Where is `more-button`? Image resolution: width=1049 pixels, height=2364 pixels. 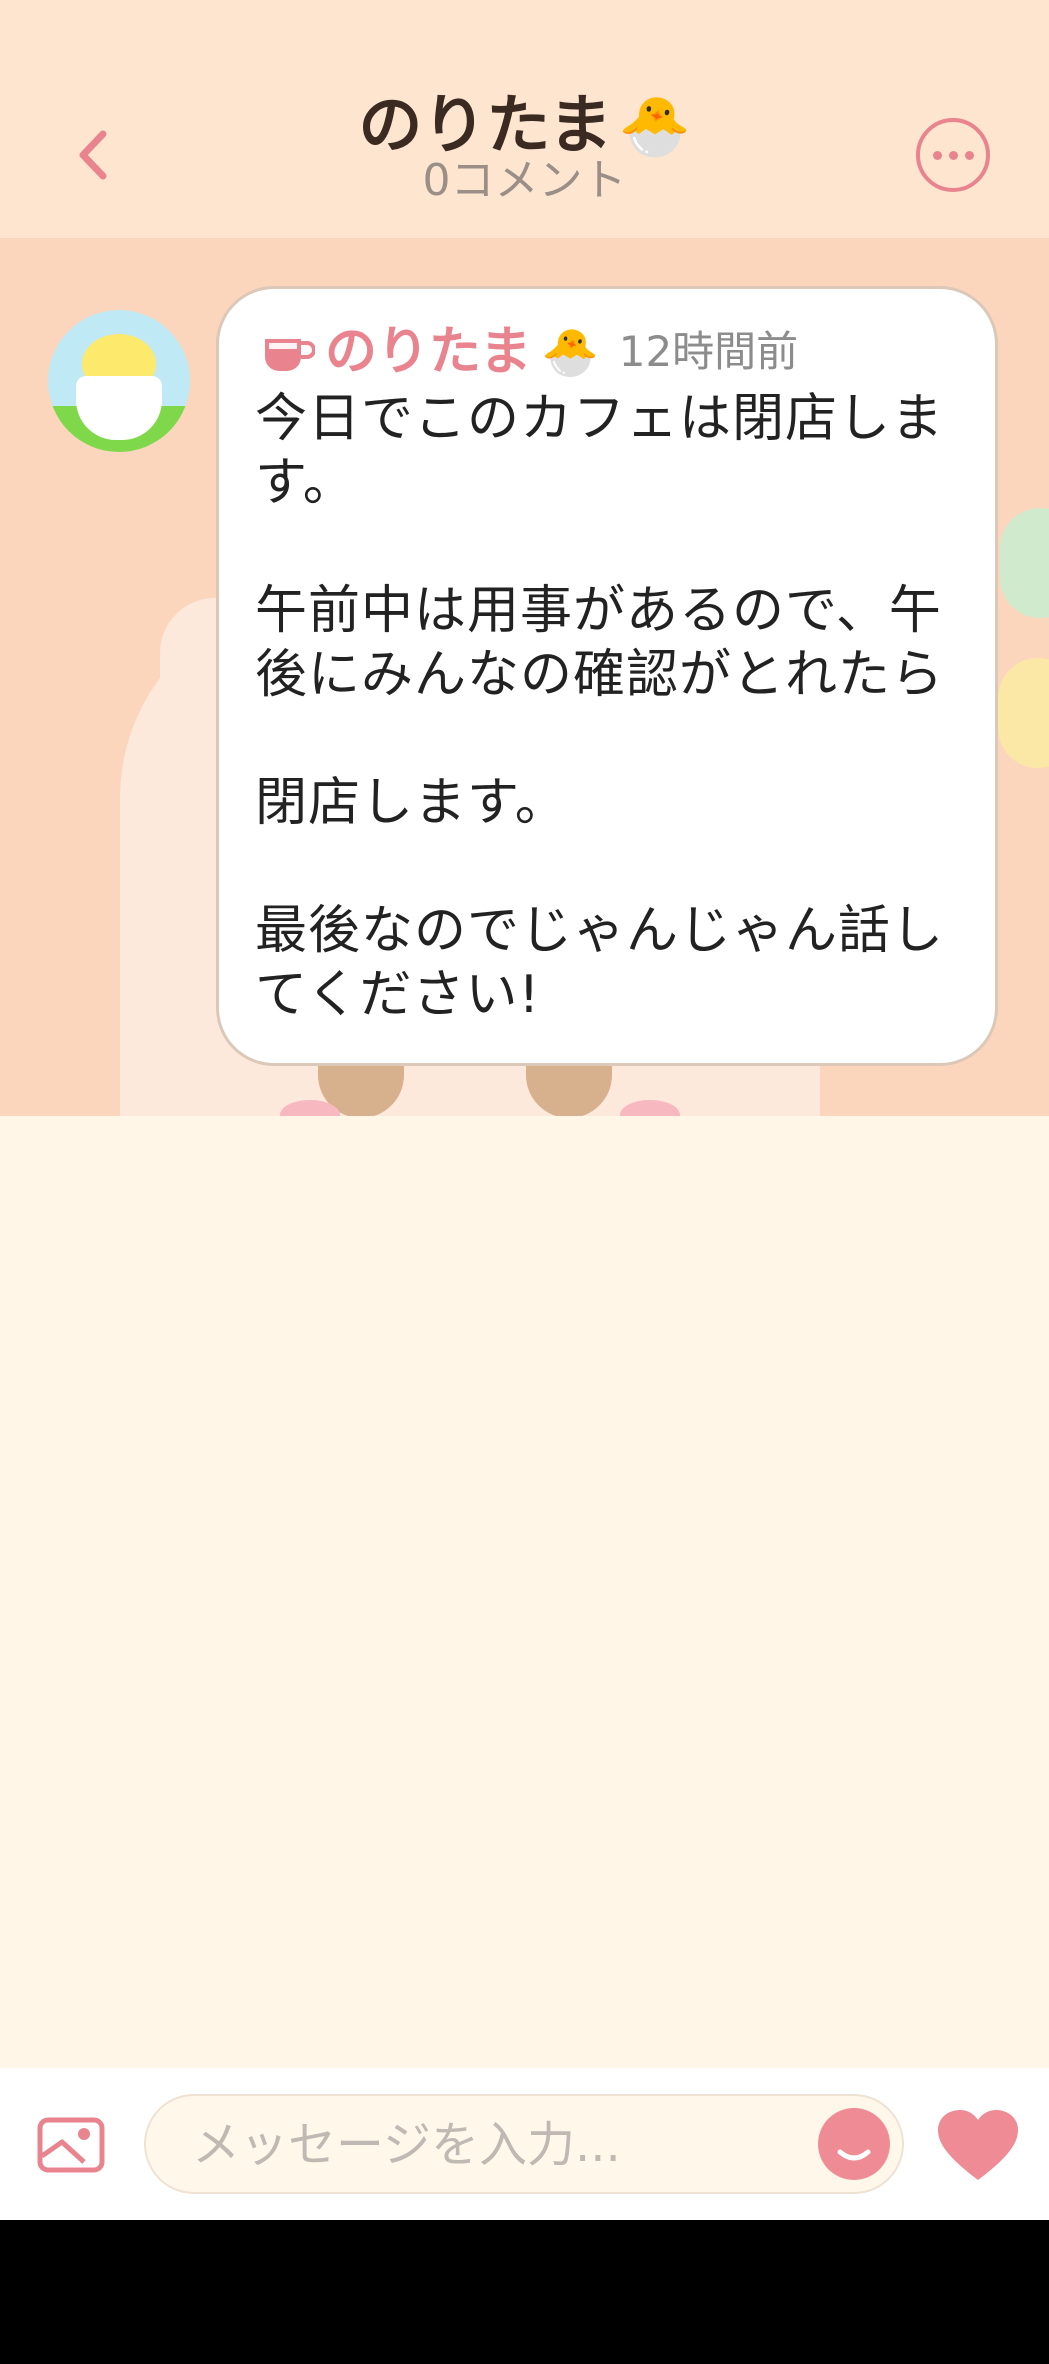 more-button is located at coordinates (953, 155).